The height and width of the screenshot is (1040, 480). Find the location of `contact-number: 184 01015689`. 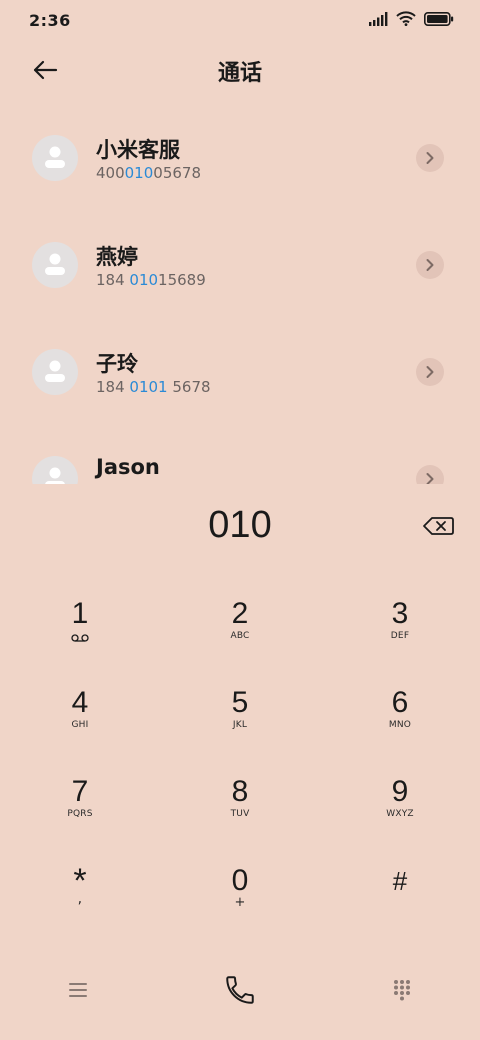

contact-number: 184 01015689 is located at coordinates (151, 280).